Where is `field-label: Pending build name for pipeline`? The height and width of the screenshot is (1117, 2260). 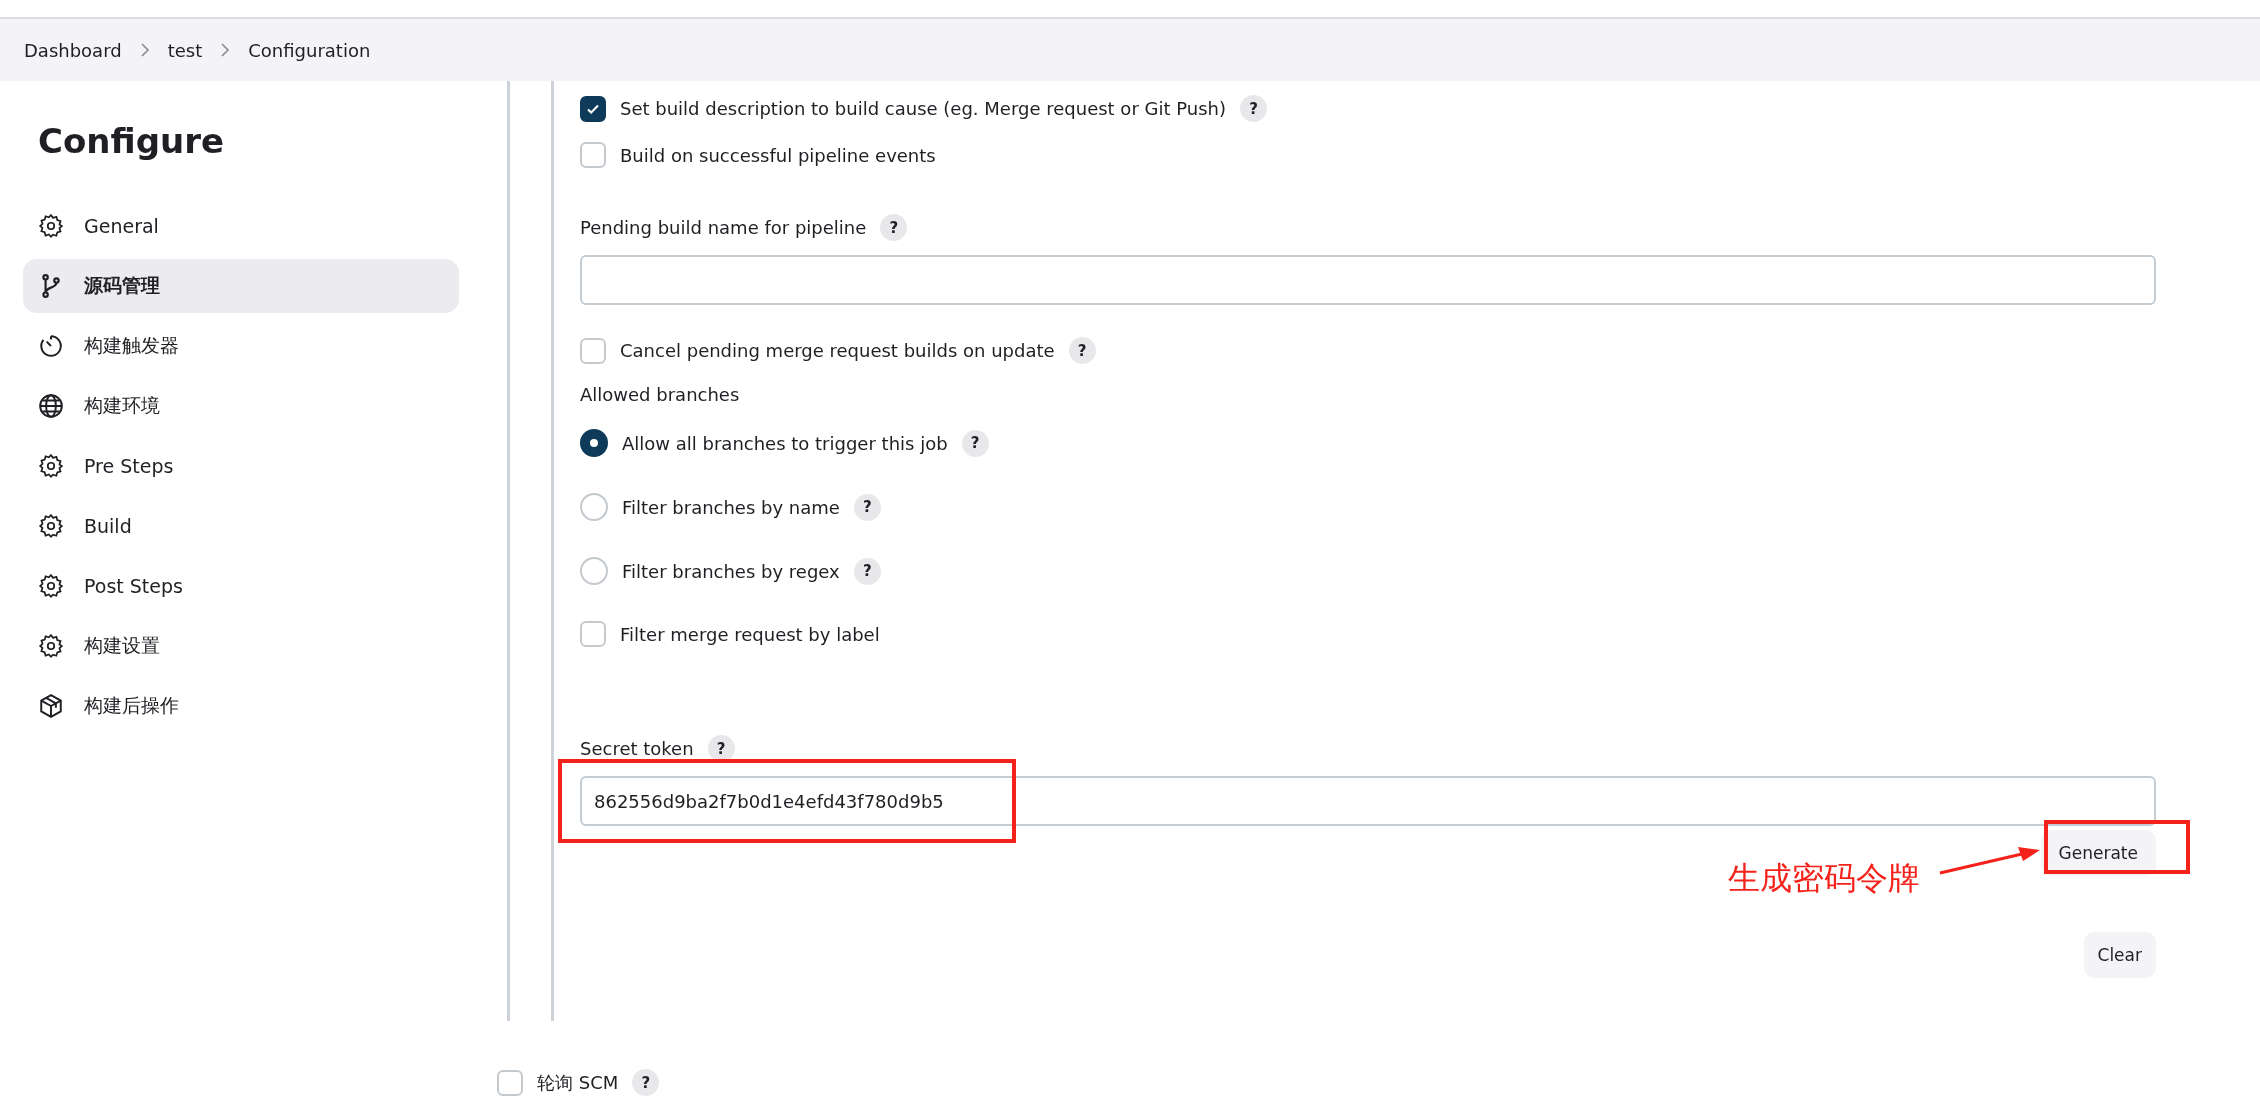
field-label: Pending build name for pipeline is located at coordinates (723, 227).